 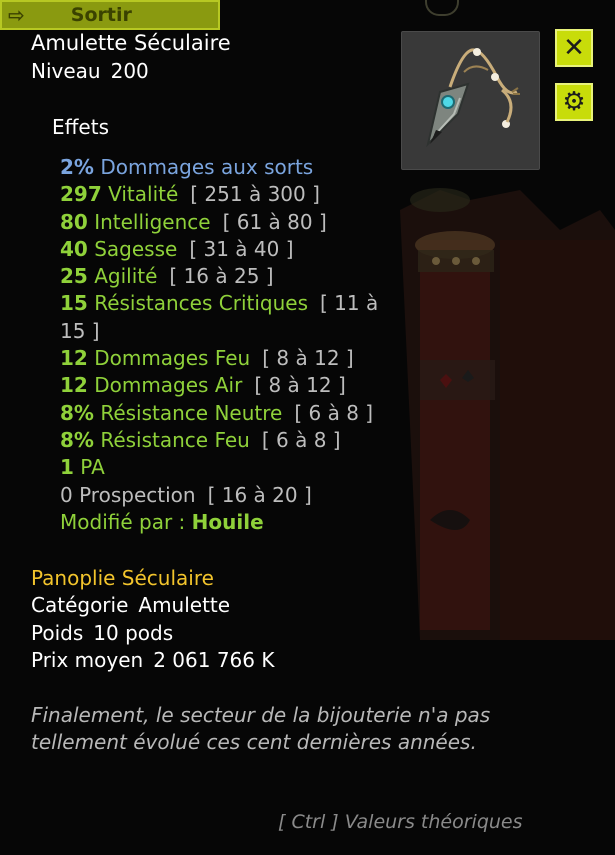 What do you see at coordinates (131, 43) in the screenshot?
I see `item-name: Amulette Séculaire` at bounding box center [131, 43].